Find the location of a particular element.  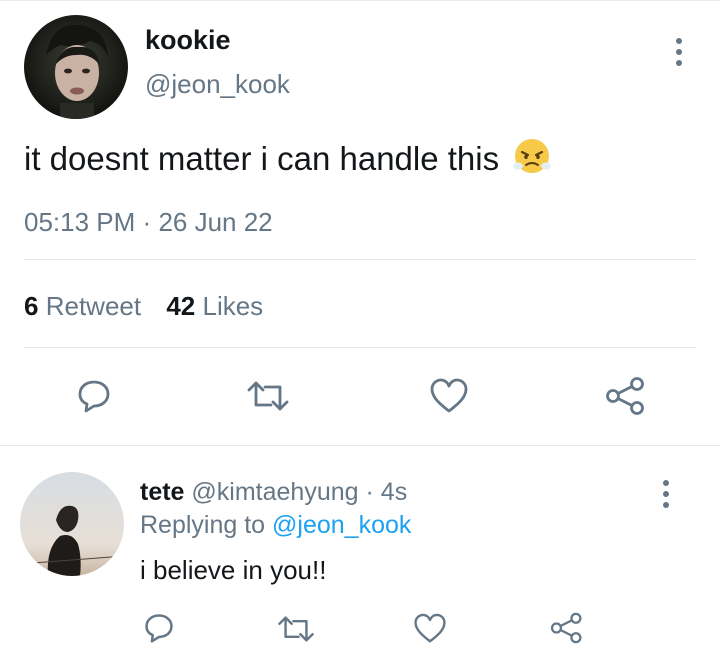

reply-avatar is located at coordinates (72, 524).